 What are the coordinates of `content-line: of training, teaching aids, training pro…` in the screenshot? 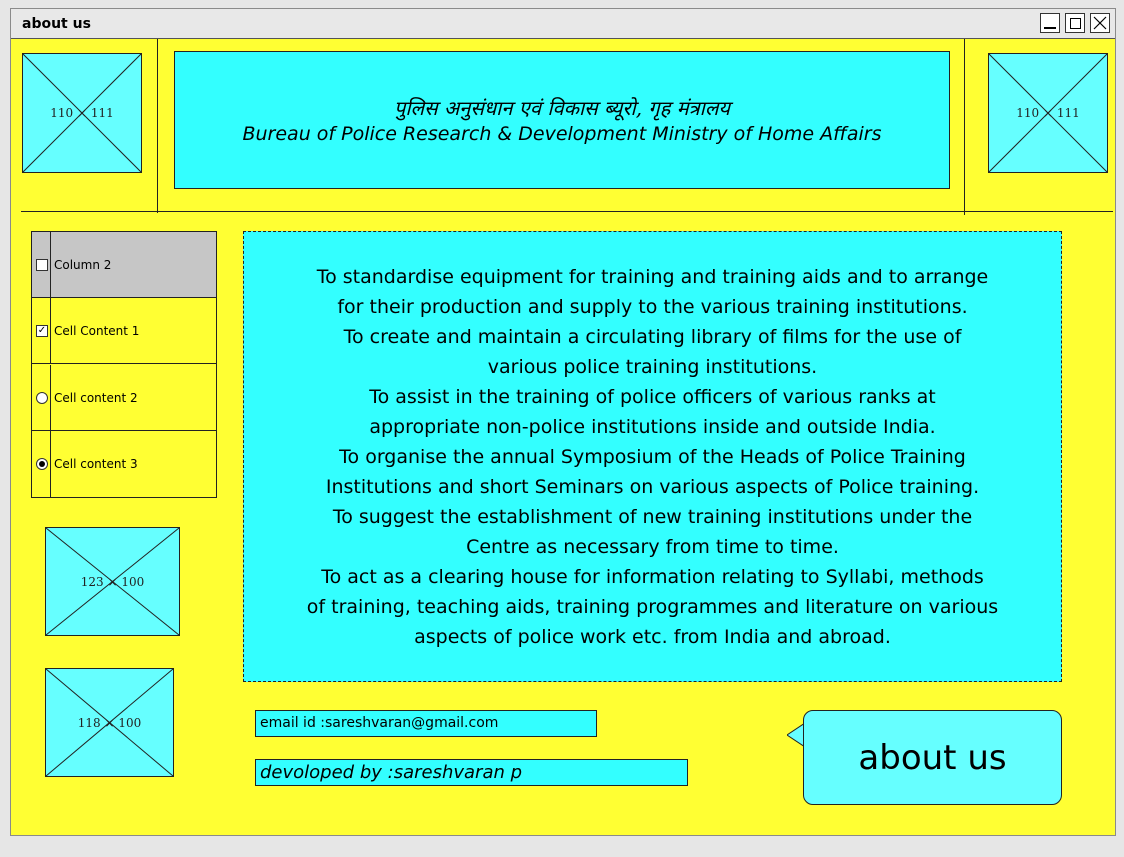 It's located at (652, 607).